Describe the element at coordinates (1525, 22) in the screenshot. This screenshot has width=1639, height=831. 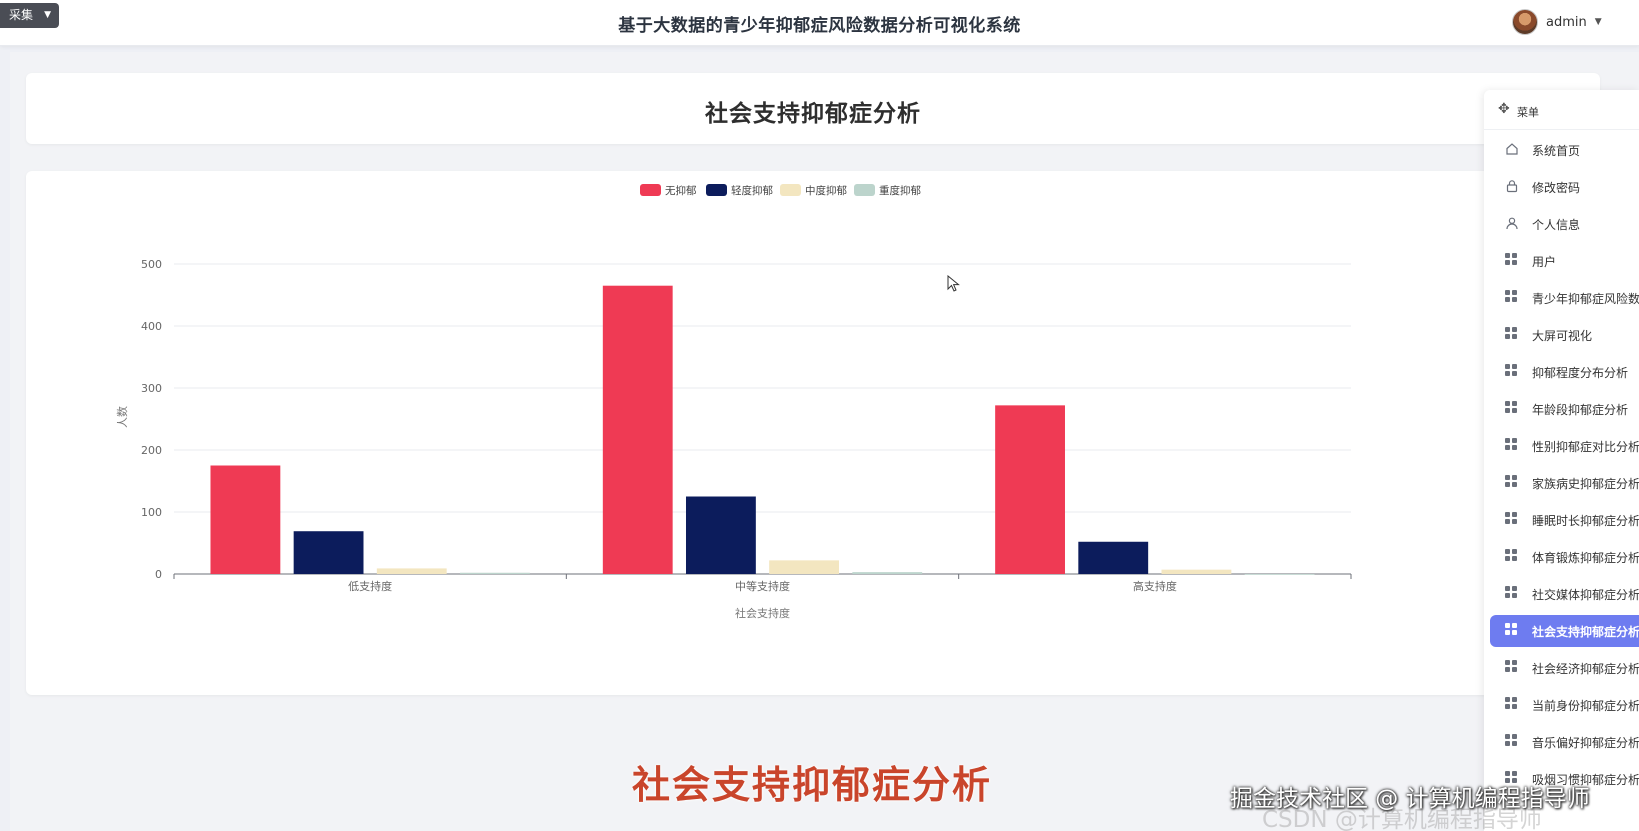
I see `avatar` at that location.